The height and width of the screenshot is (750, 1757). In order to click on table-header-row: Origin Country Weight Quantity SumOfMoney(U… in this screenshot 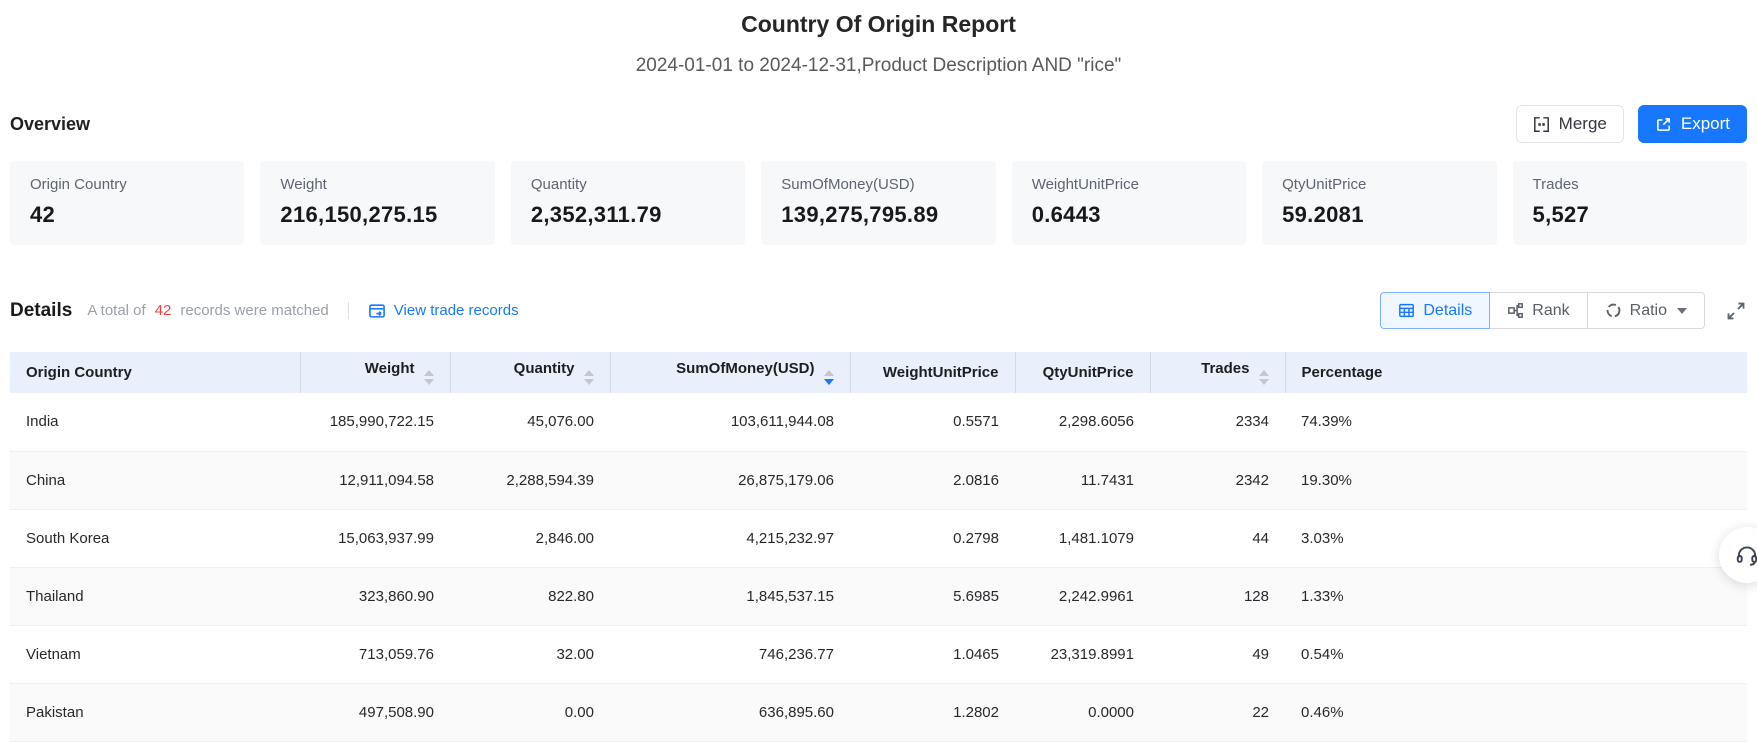, I will do `click(878, 372)`.